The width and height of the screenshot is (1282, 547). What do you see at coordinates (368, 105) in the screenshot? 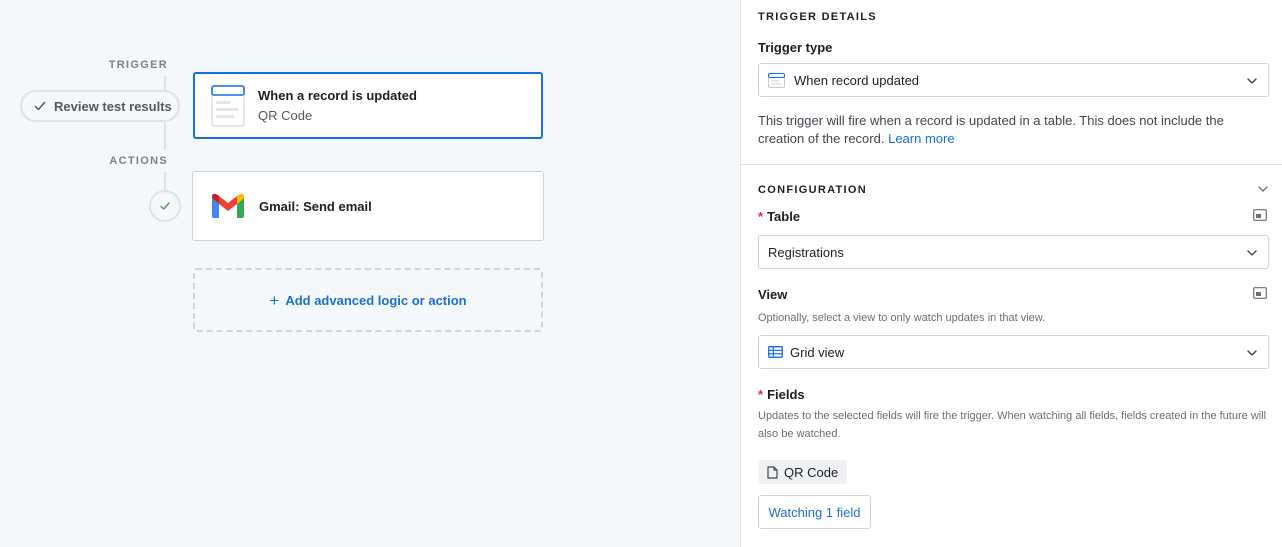
I see `trigger-card: When a record is updated QR Code` at bounding box center [368, 105].